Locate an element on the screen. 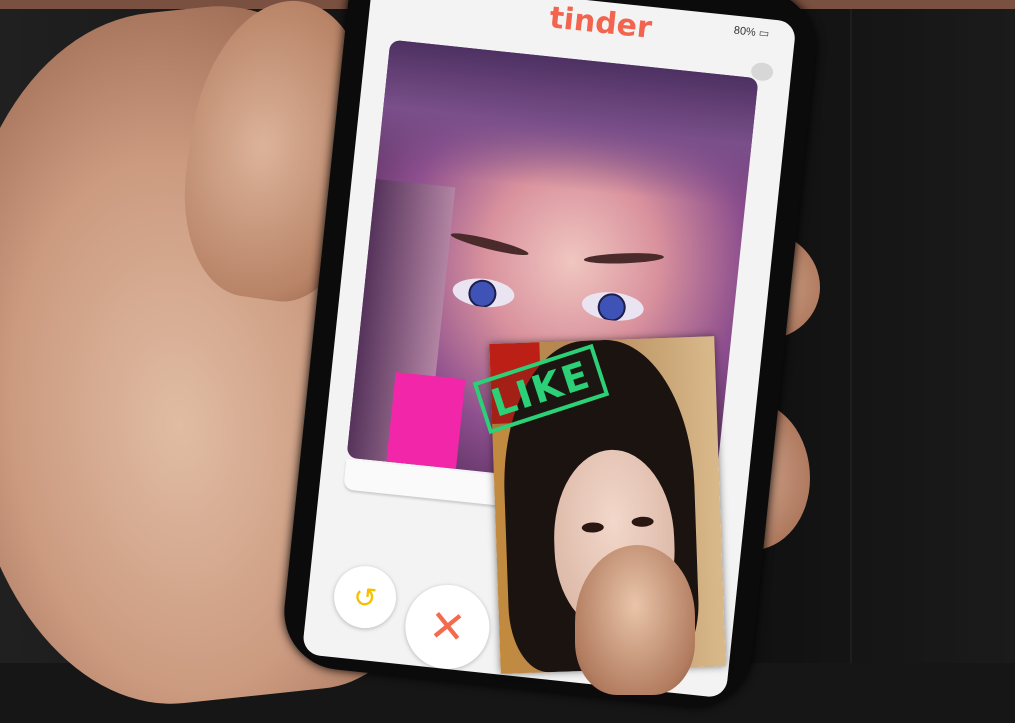  dislike-button: ✕ is located at coordinates (447, 627).